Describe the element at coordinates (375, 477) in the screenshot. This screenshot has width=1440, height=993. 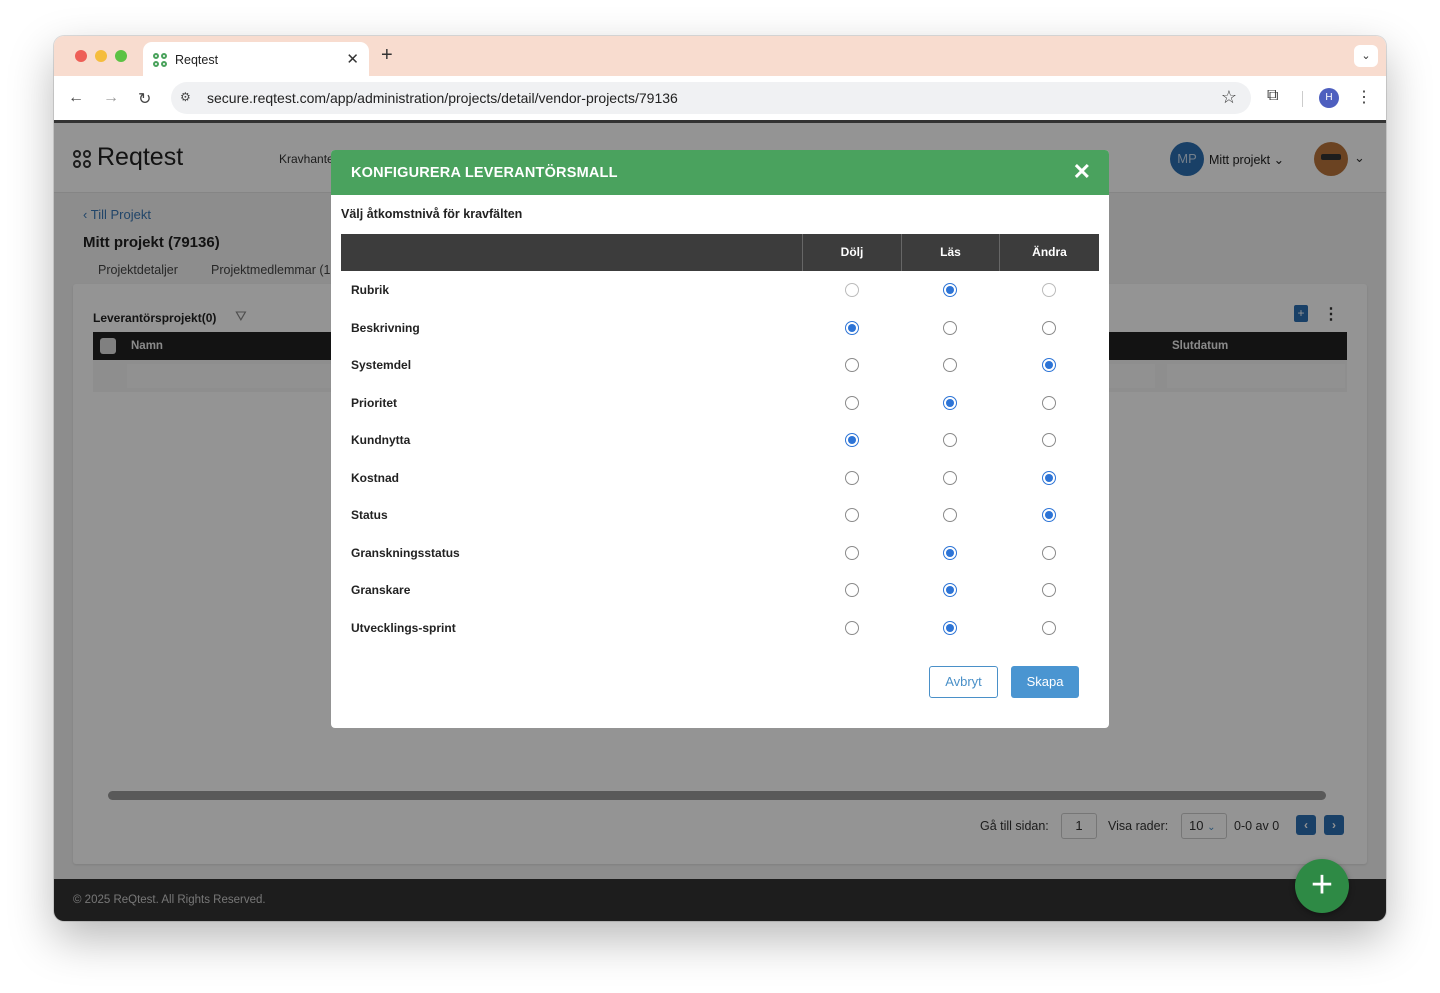
I see `field-label: Kostnad` at that location.